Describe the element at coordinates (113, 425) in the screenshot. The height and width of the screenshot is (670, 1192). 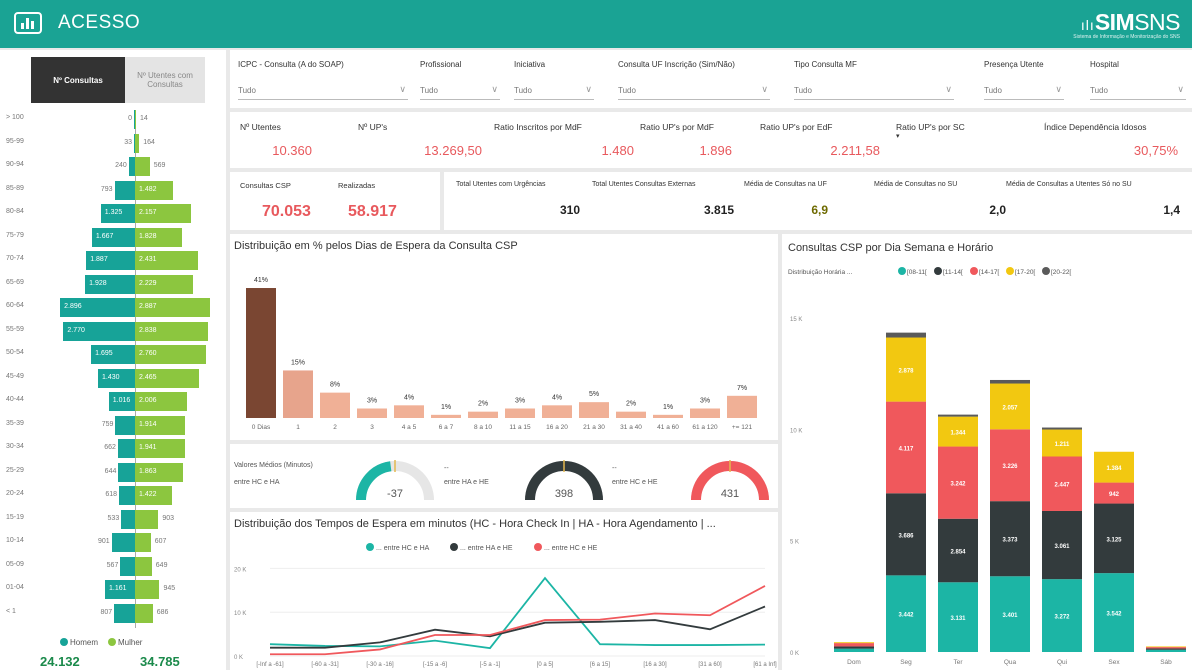
I see `pyramid-row: 35-39 759 1.914` at that location.